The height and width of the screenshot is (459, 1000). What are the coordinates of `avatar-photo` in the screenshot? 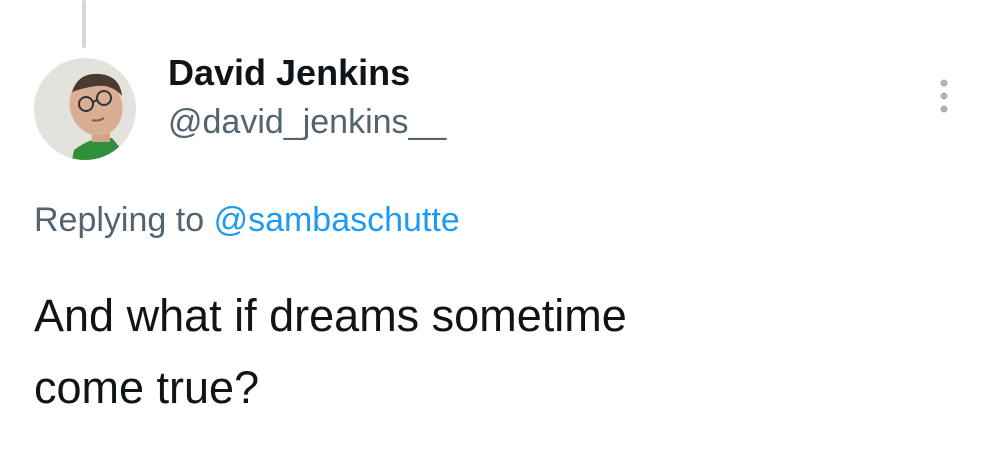 It's located at (85, 109).